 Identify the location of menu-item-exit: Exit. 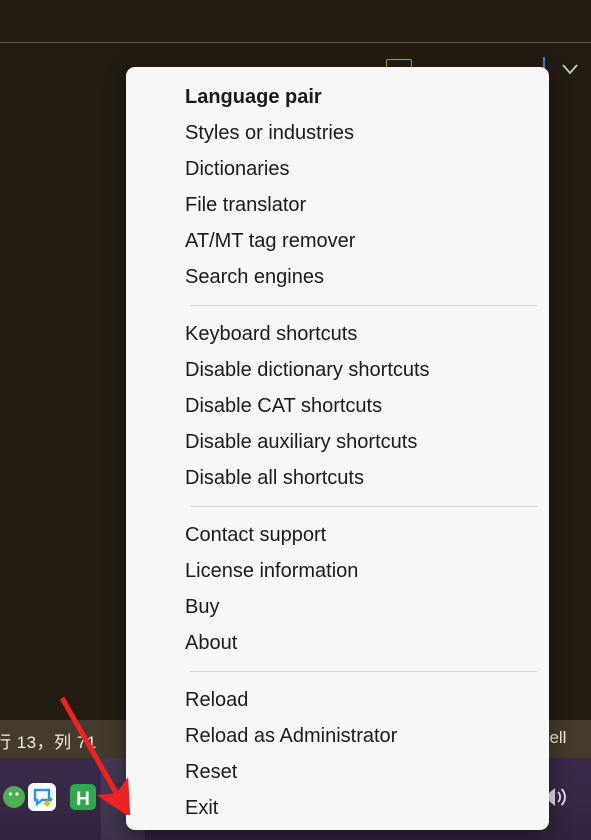
(337, 808).